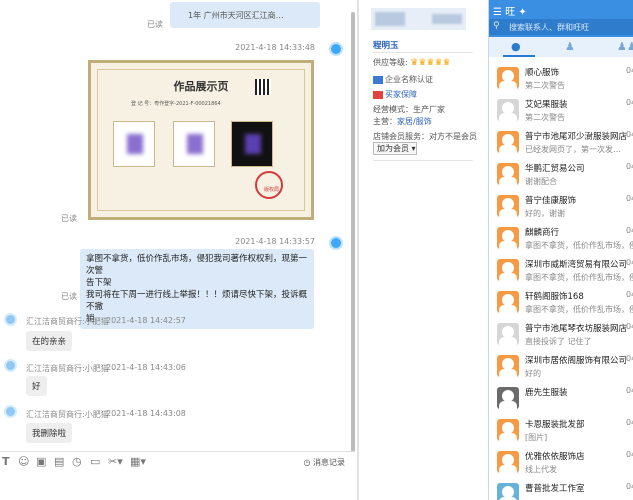 This screenshot has width=633, height=500. I want to click on contact-snippet: 第二次警告, so click(545, 85).